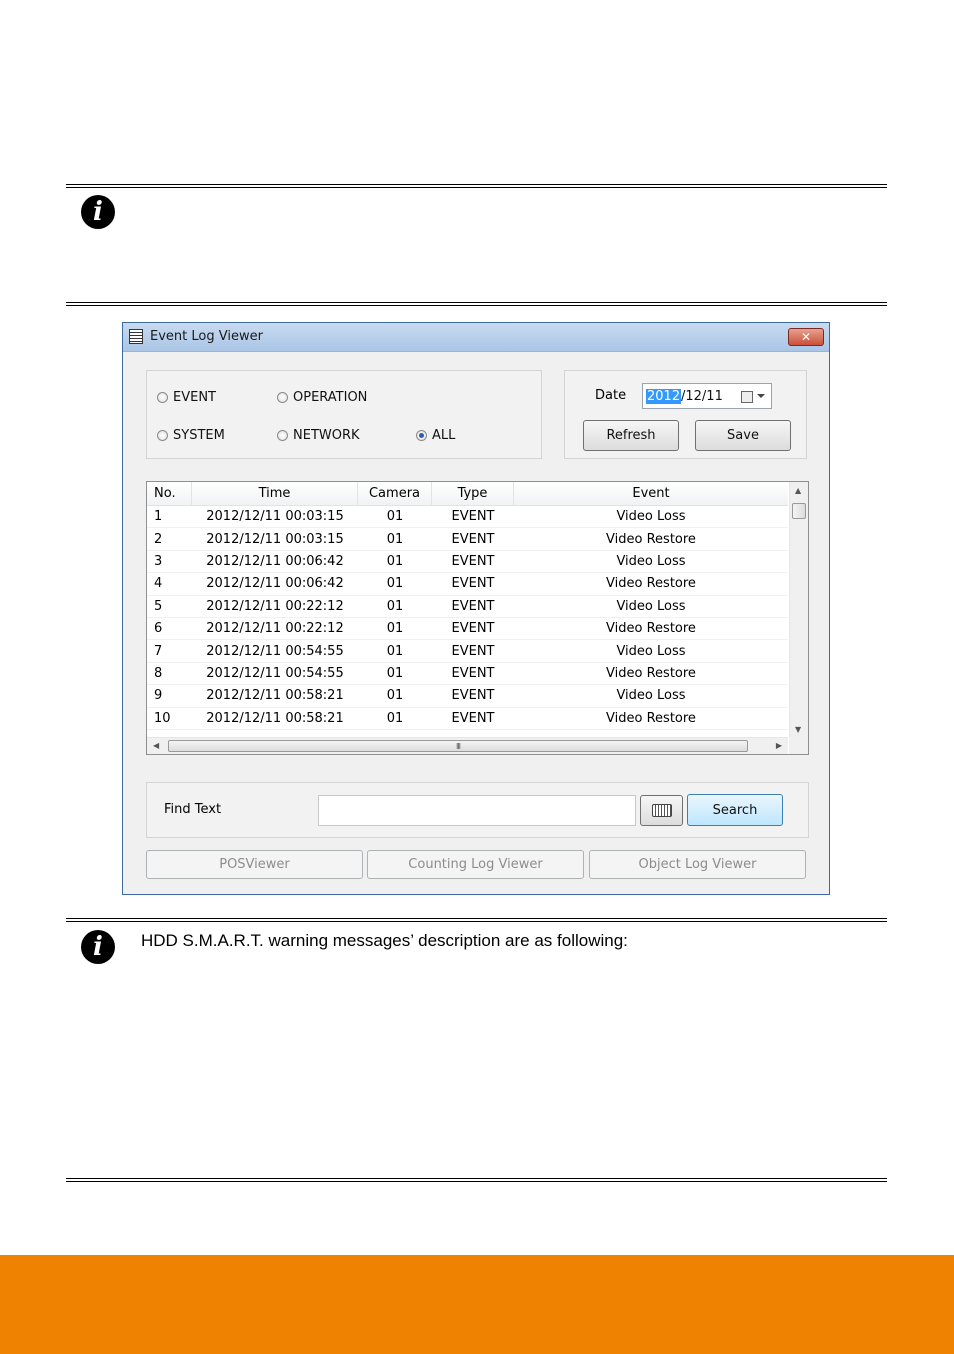  Describe the element at coordinates (344, 414) in the screenshot. I see `filter-group: EVENT OPERATION SYSTEM NETWORK ALL` at that location.